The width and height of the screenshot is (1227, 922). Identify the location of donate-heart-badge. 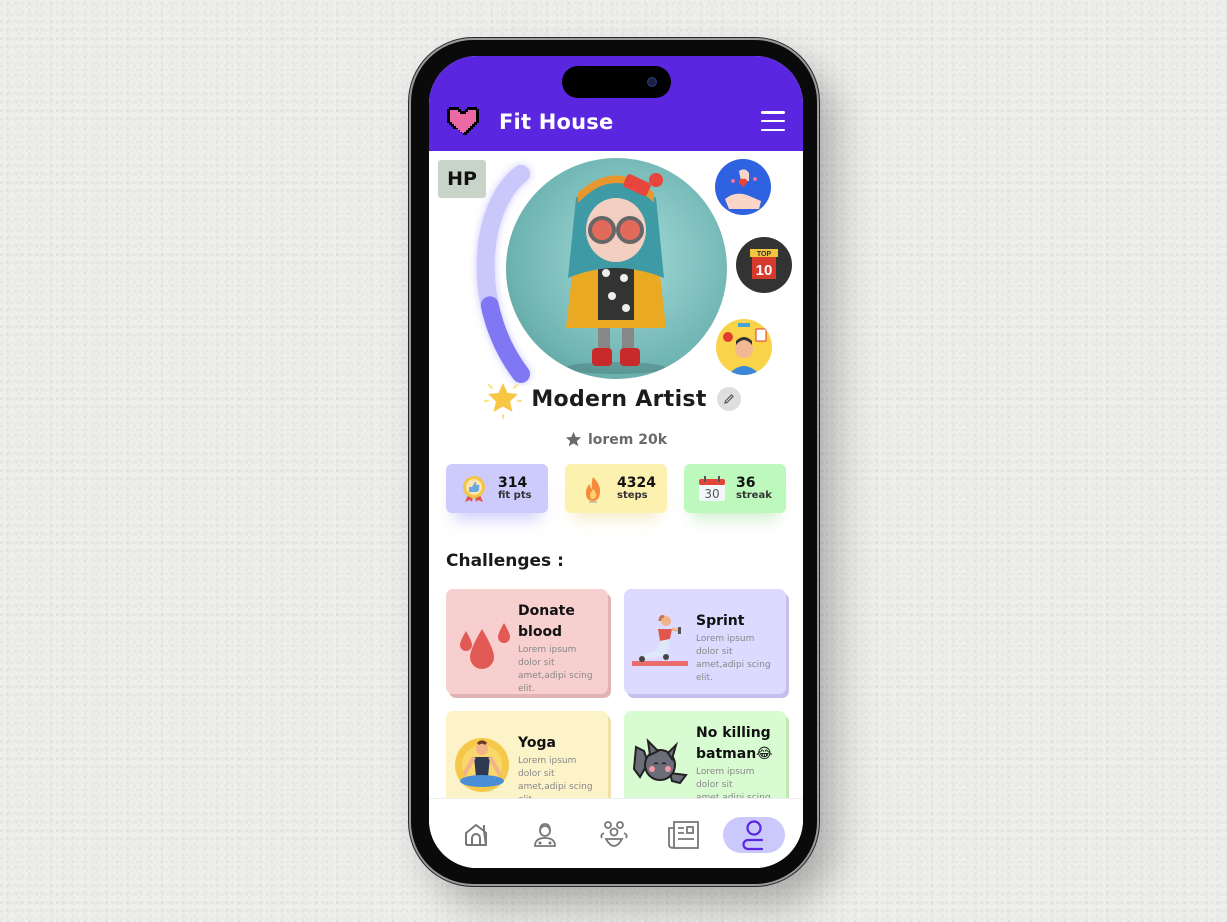
(743, 187).